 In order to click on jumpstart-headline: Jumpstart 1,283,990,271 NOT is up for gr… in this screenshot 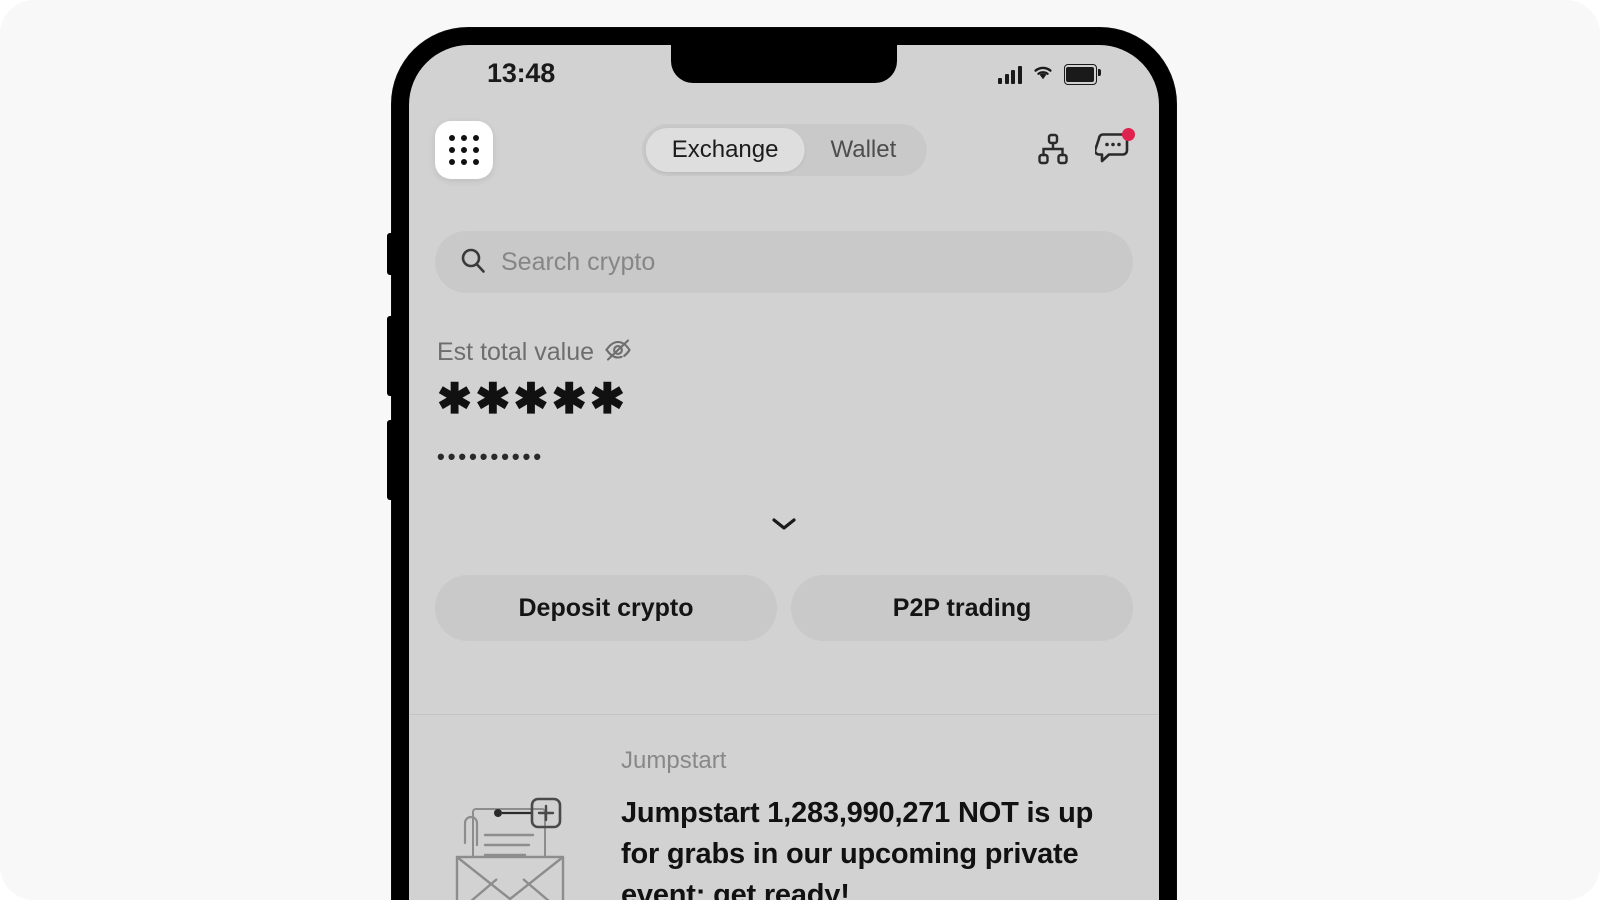, I will do `click(857, 848)`.